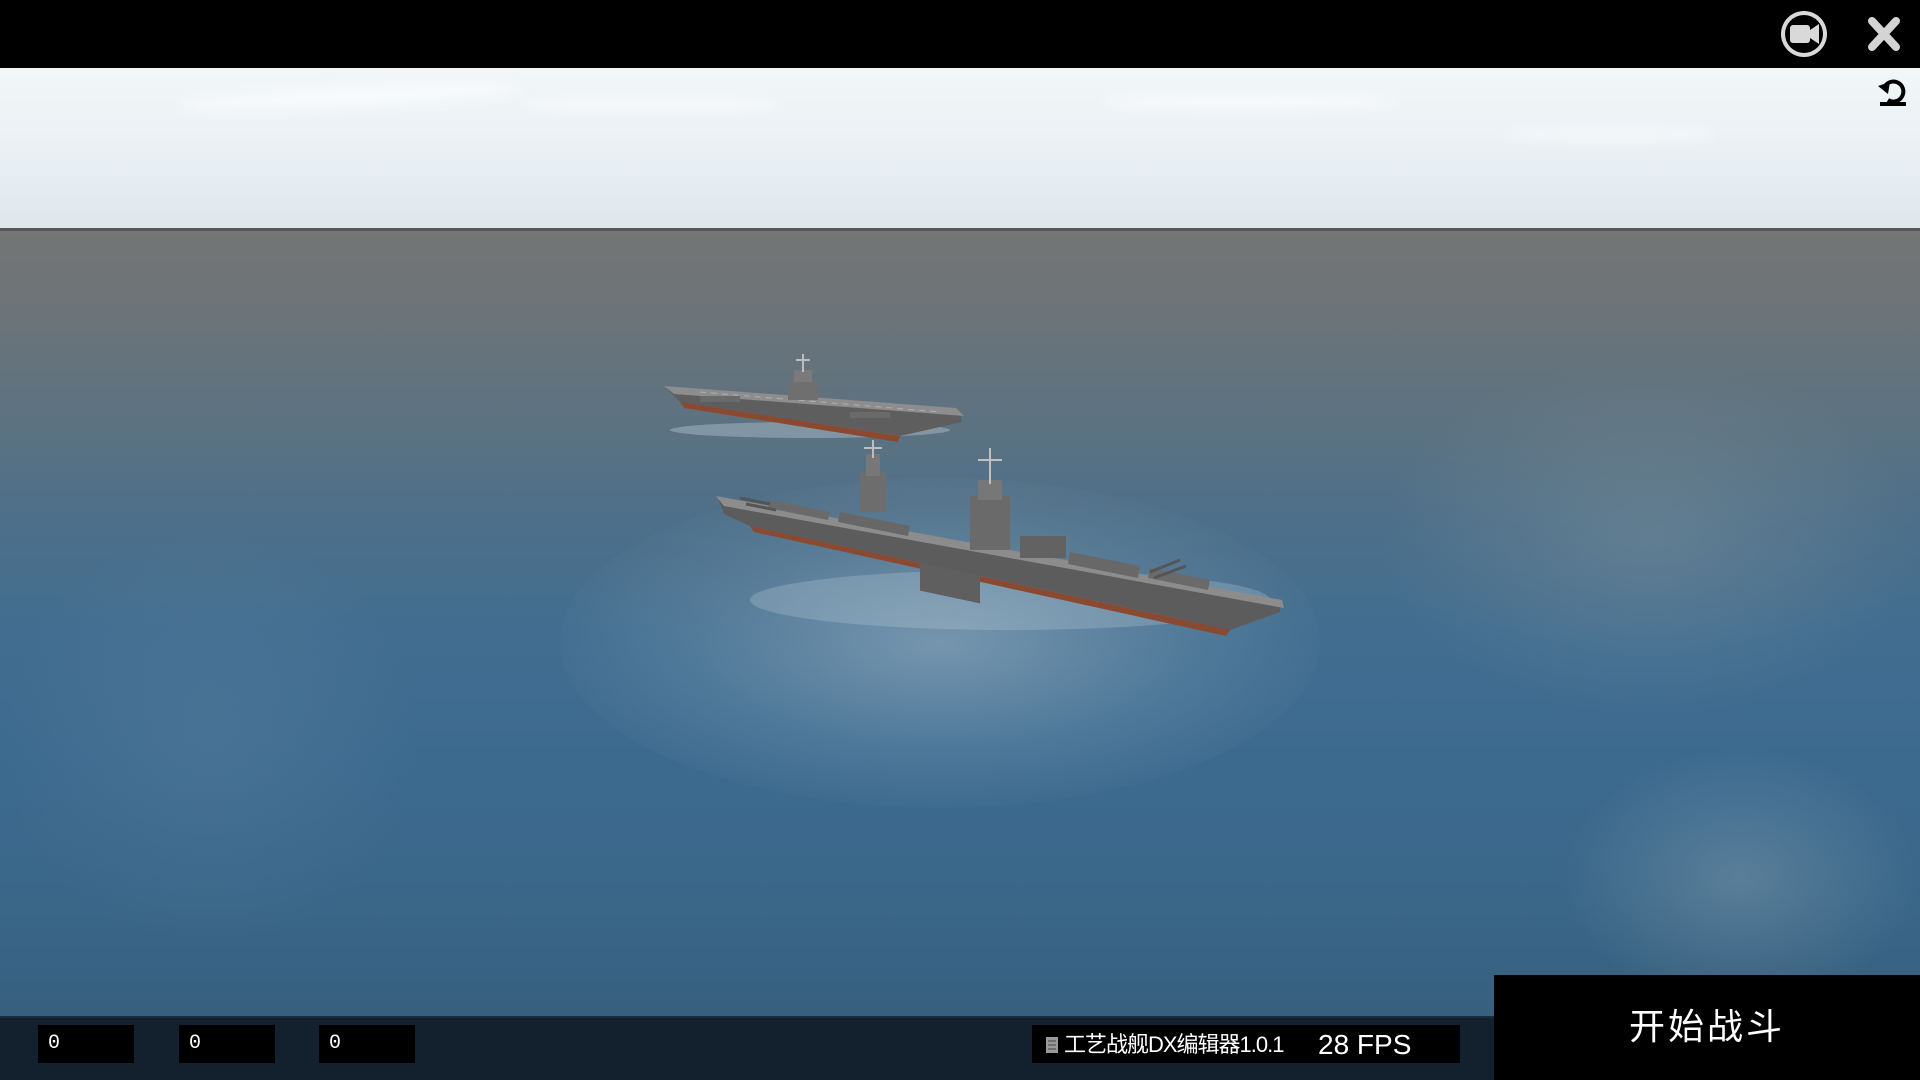 The image size is (1920, 1080). Describe the element at coordinates (1174, 1044) in the screenshot. I see `version-label: 工艺战舰DX编辑器1.0.1` at that location.